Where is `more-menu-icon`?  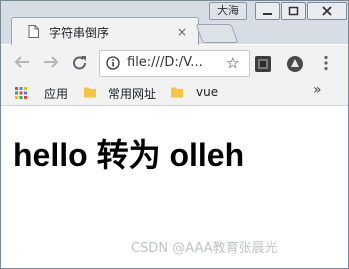
more-menu-icon is located at coordinates (326, 63).